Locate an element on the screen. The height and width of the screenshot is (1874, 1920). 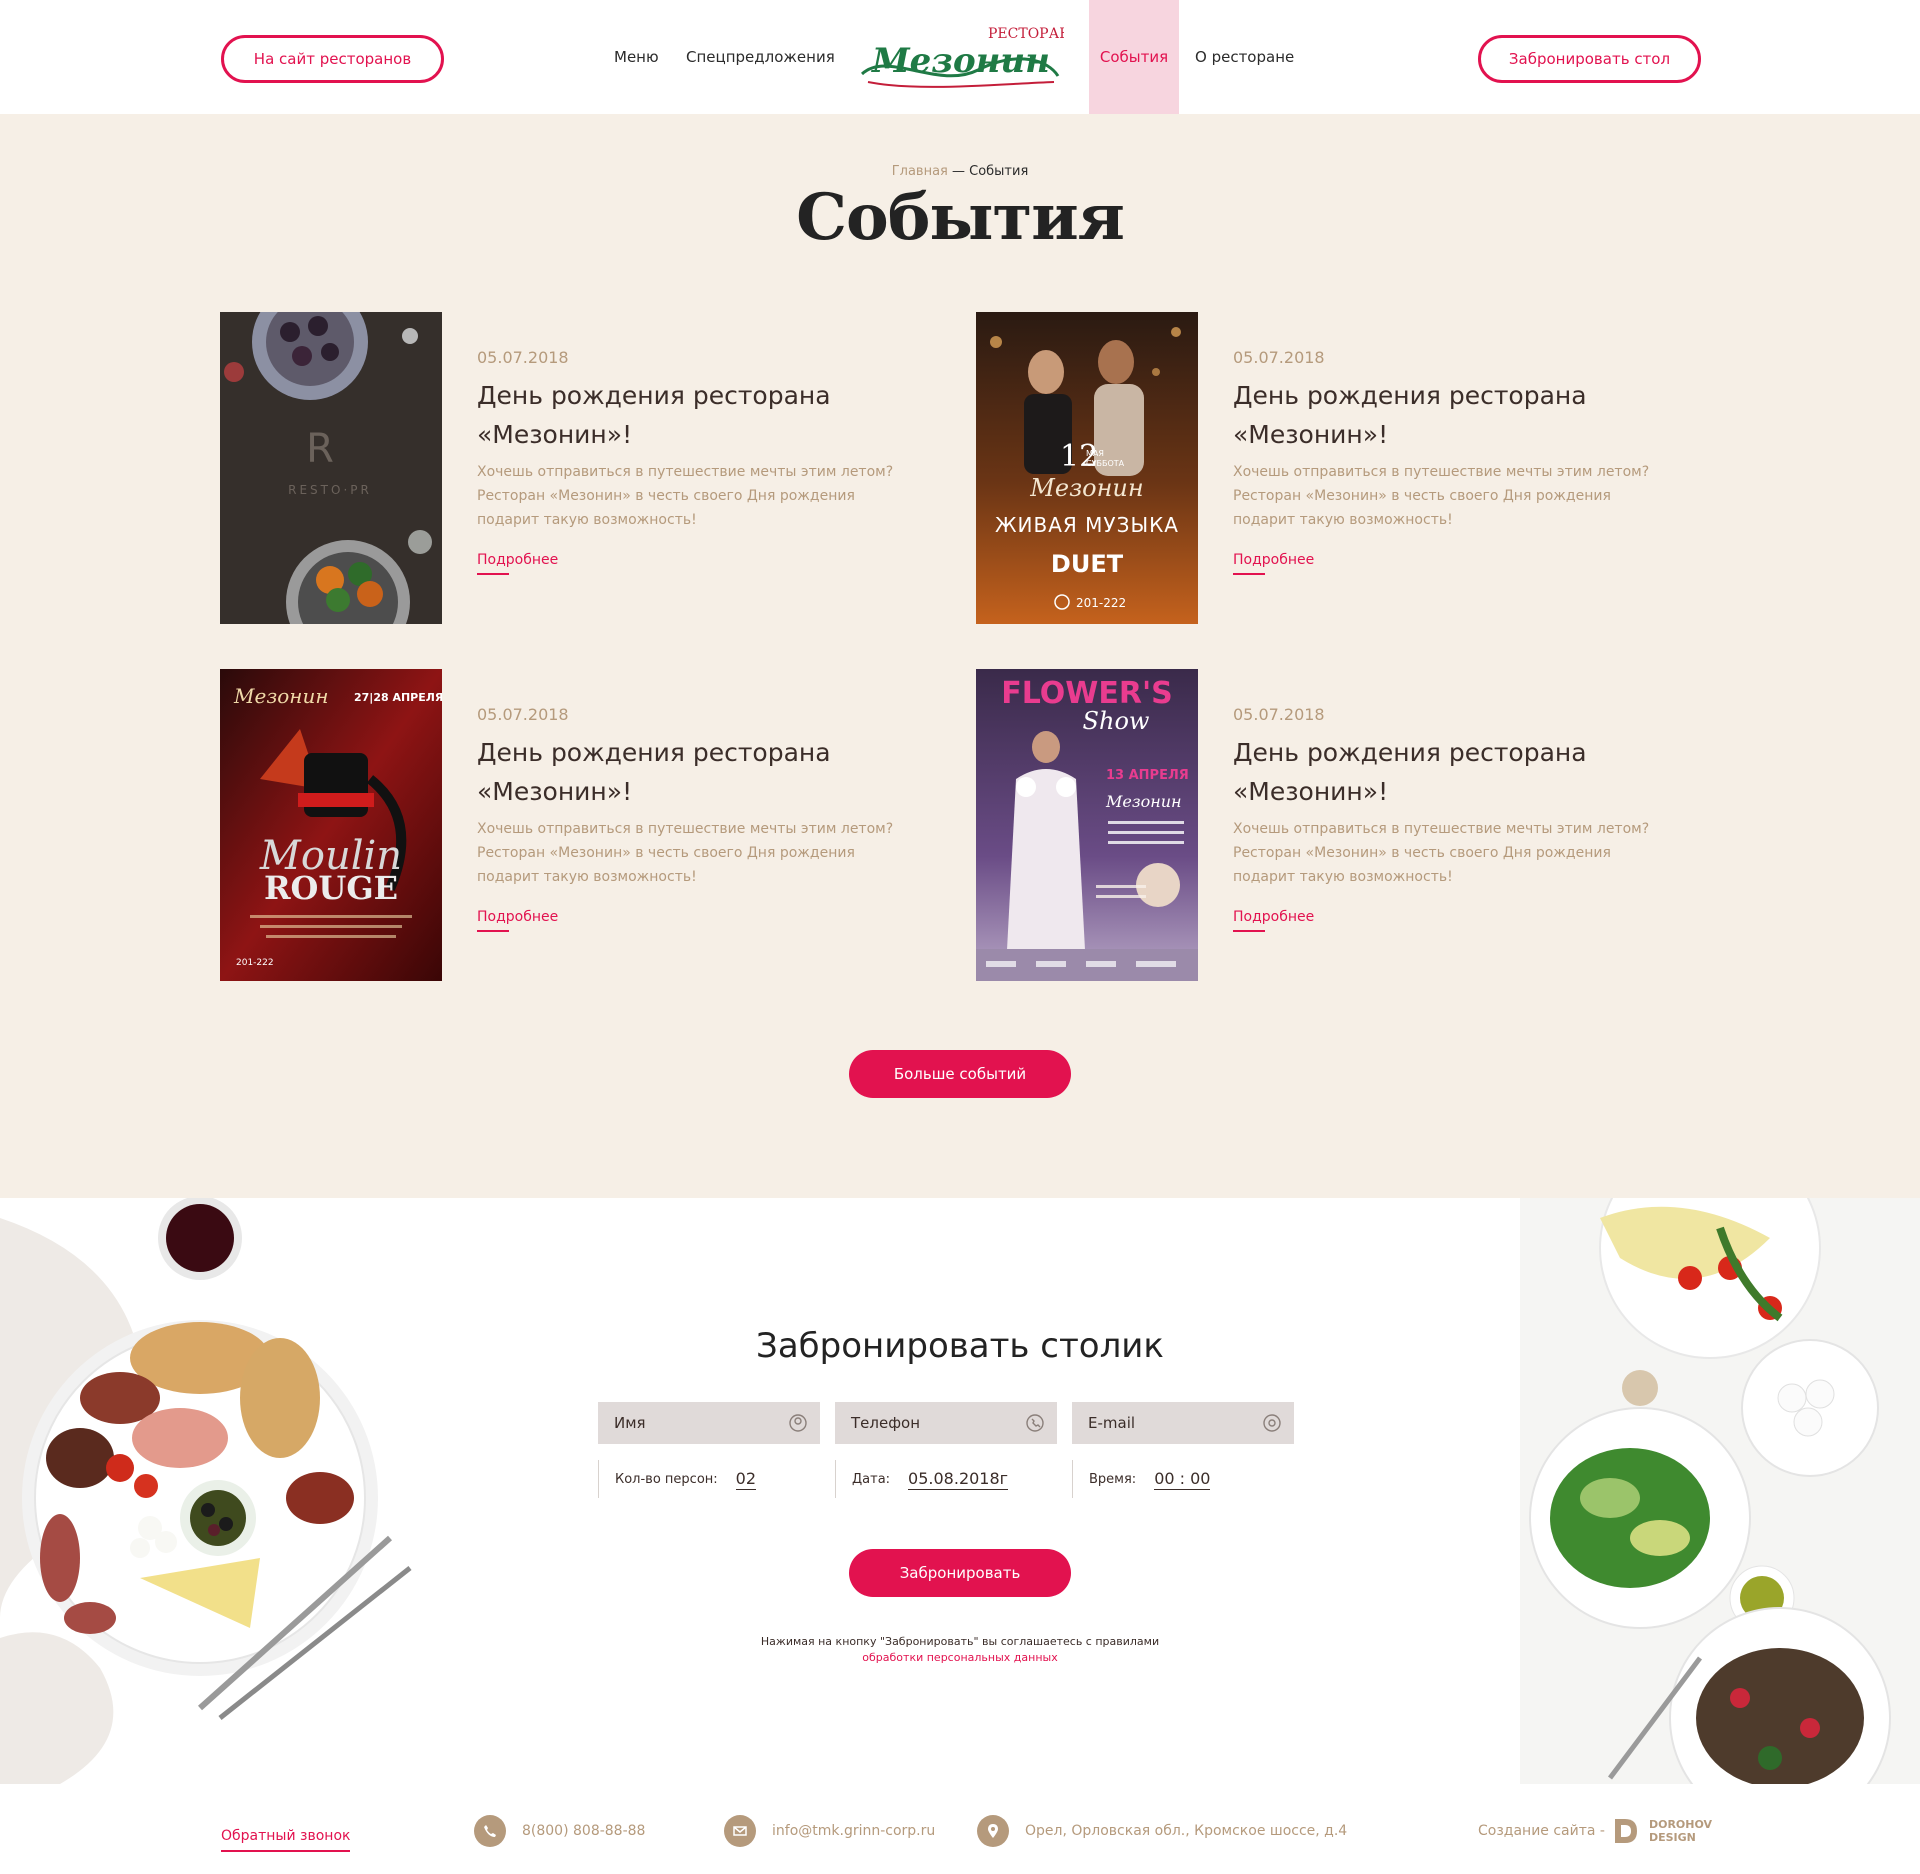
time-selector: Время: 00 : 00 is located at coordinates (1141, 1479).